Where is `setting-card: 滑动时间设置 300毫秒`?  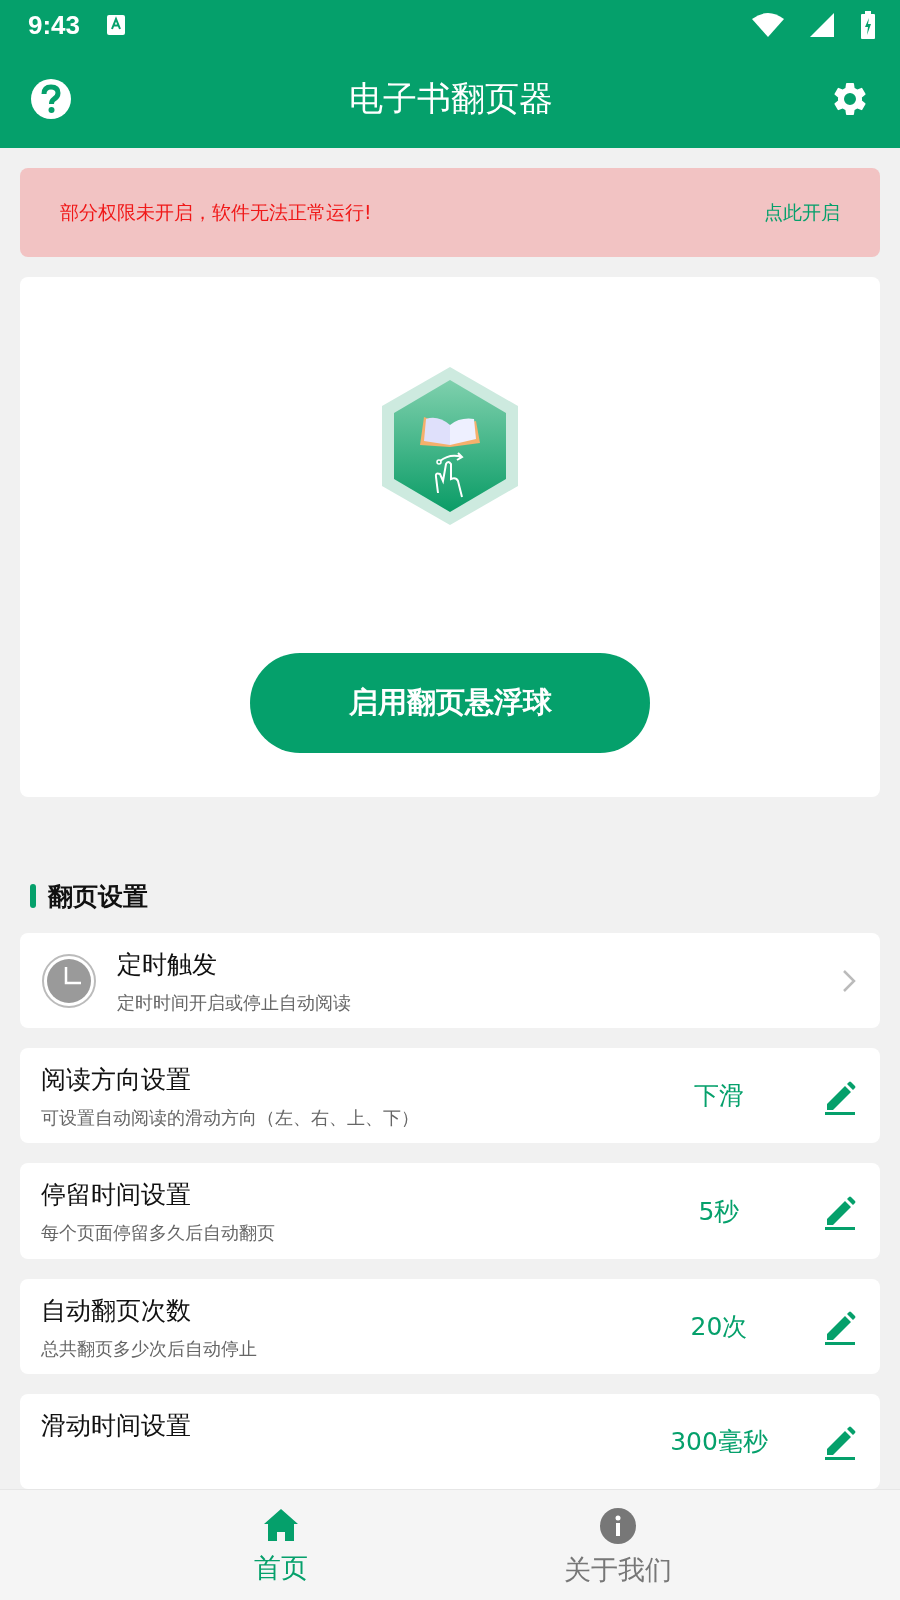 setting-card: 滑动时间设置 300毫秒 is located at coordinates (450, 1441).